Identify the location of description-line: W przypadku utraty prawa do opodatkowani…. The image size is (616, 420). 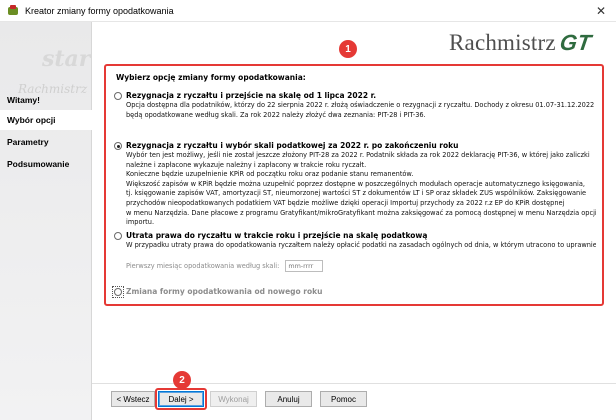
(361, 245).